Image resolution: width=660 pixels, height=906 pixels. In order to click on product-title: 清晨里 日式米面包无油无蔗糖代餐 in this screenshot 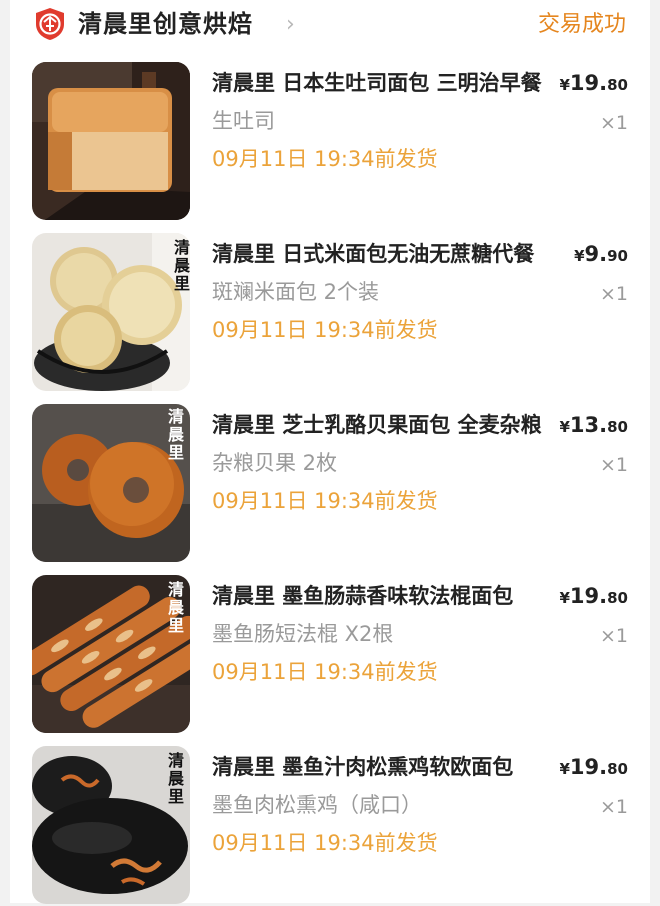, I will do `click(377, 254)`.